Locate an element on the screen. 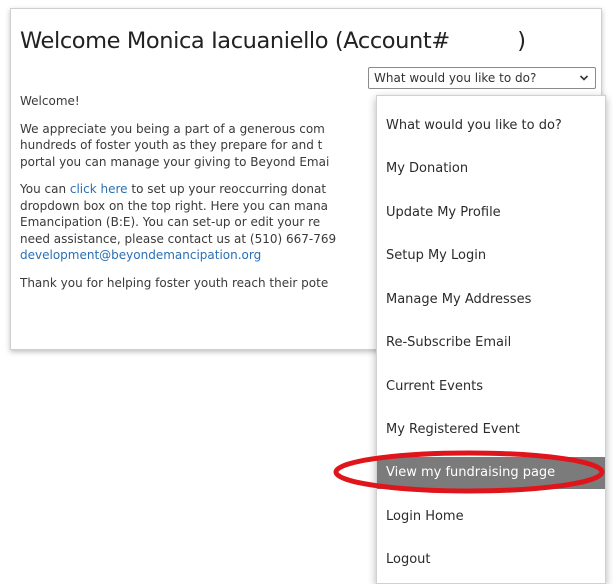 The height and width of the screenshot is (584, 613). menu-item-update-profile: Update My Profile is located at coordinates (491, 213).